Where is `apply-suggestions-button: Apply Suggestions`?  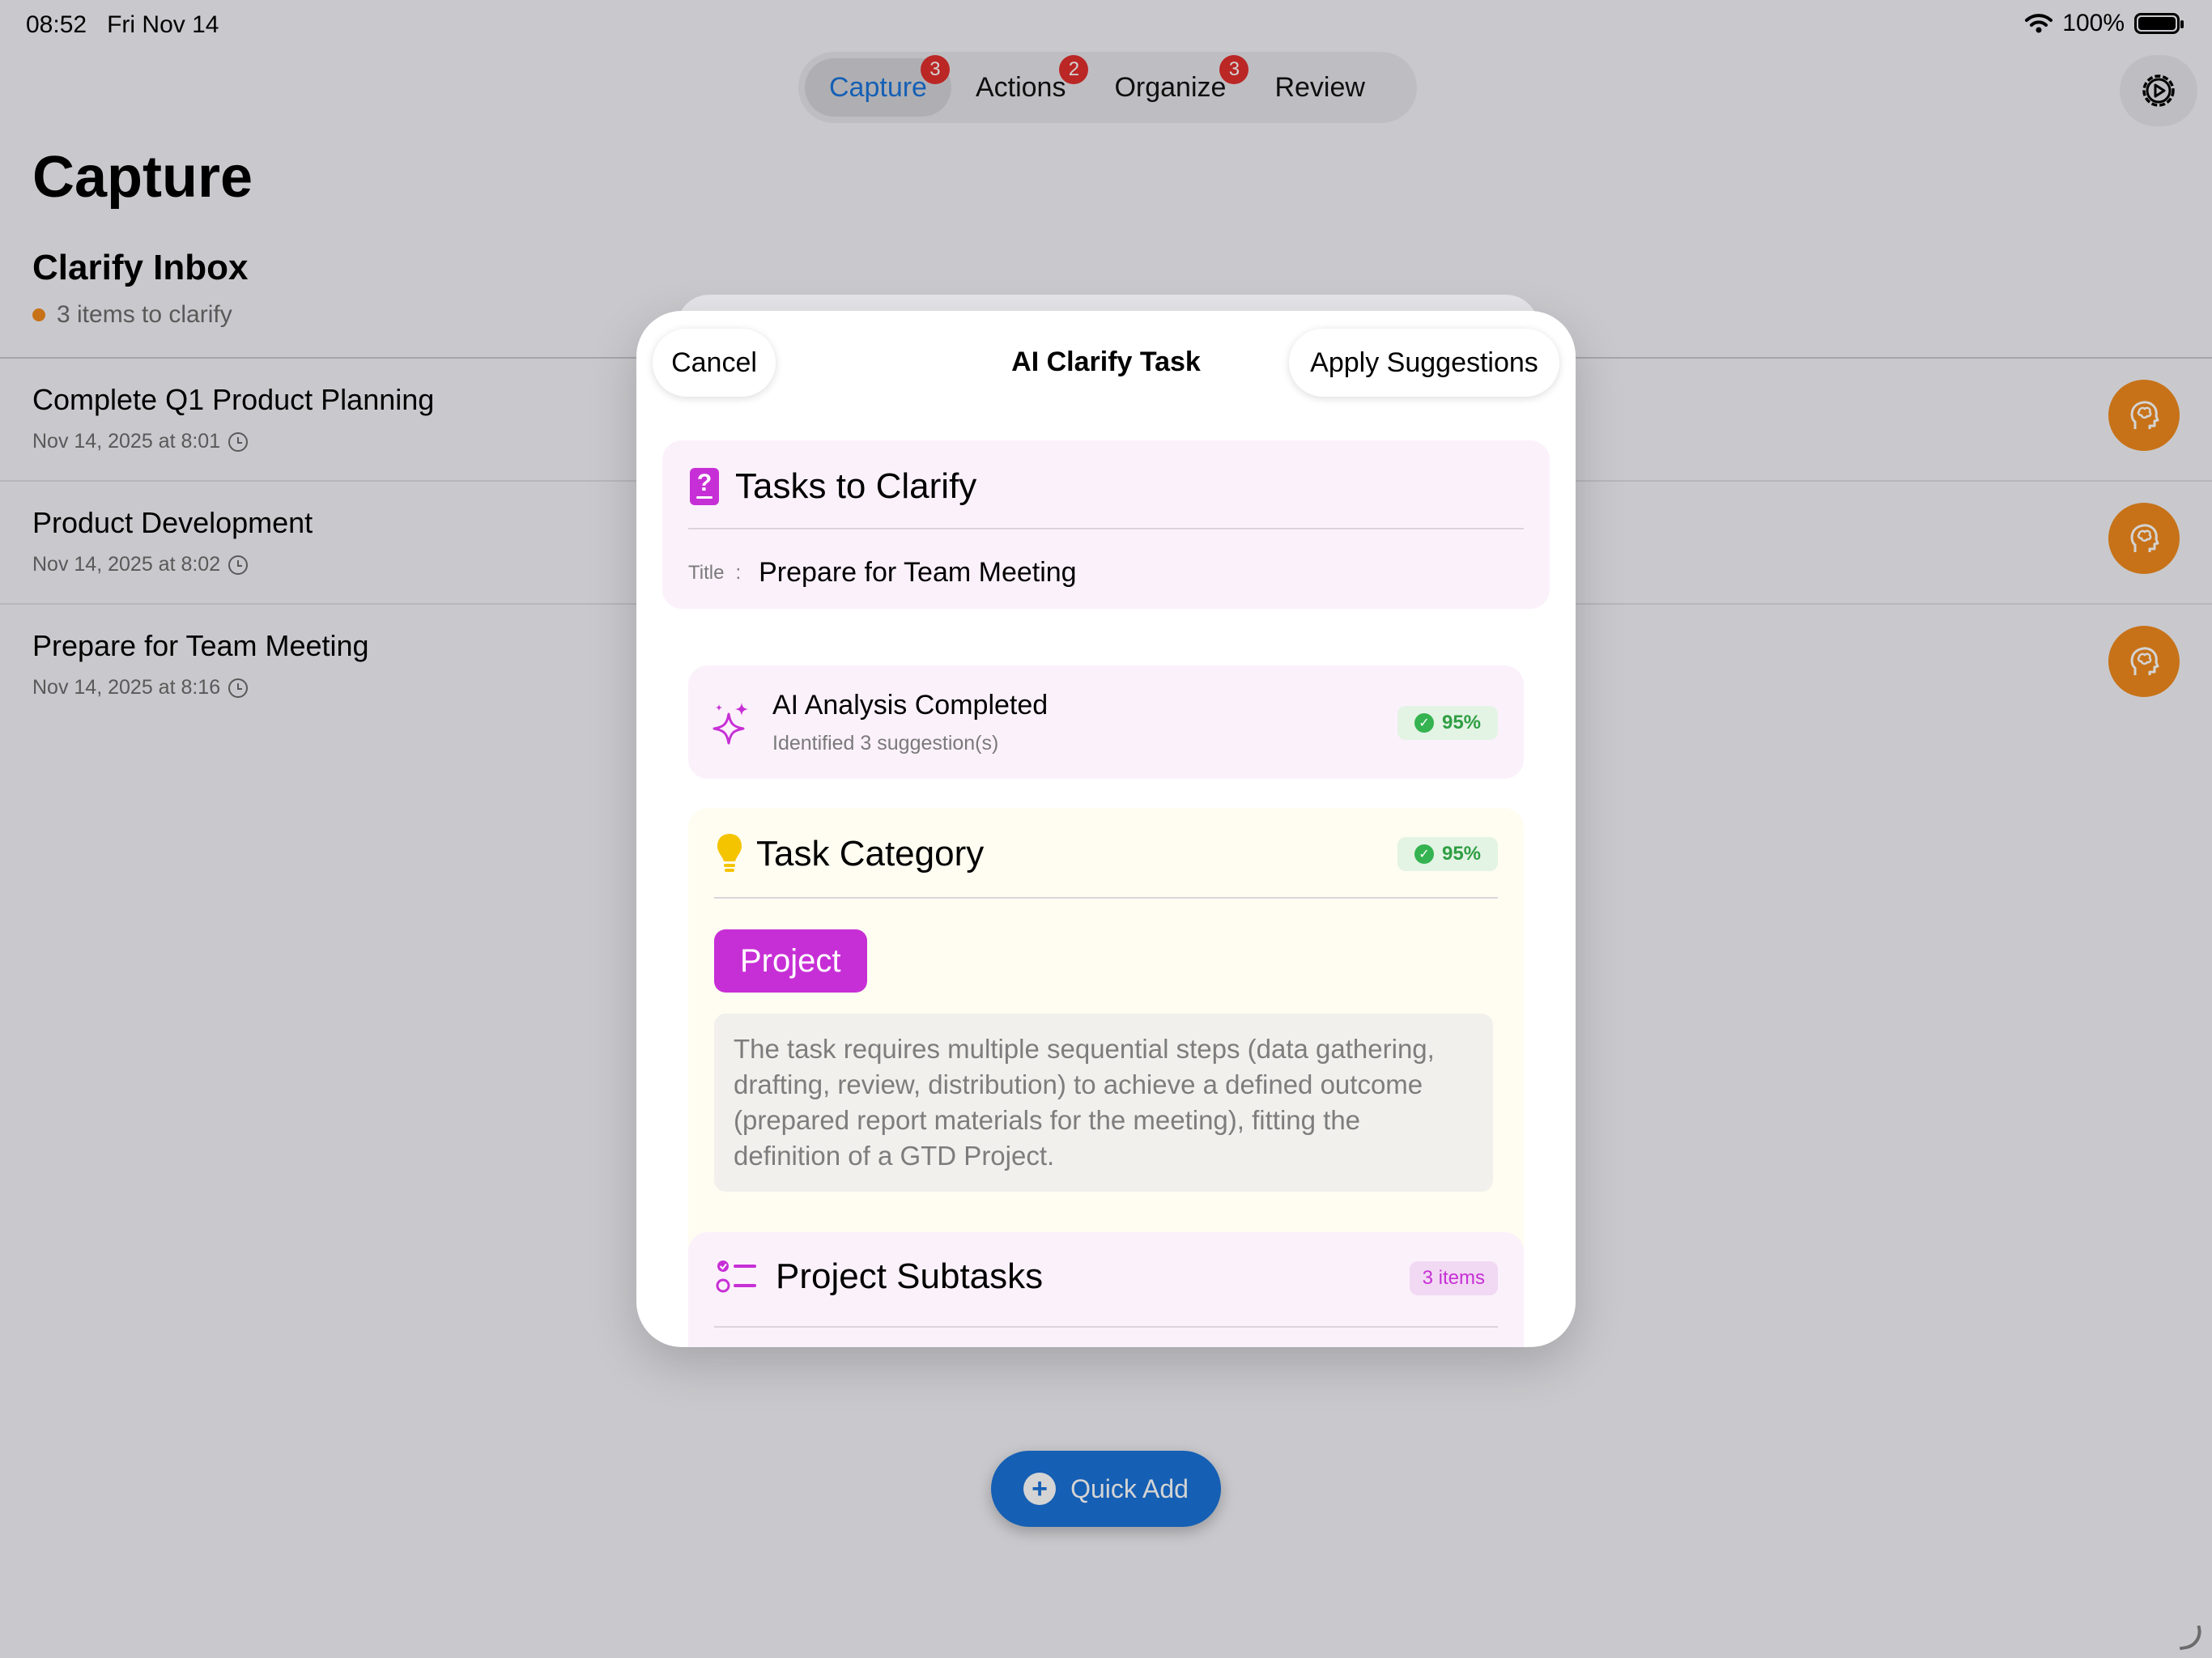 apply-suggestions-button: Apply Suggestions is located at coordinates (1424, 363).